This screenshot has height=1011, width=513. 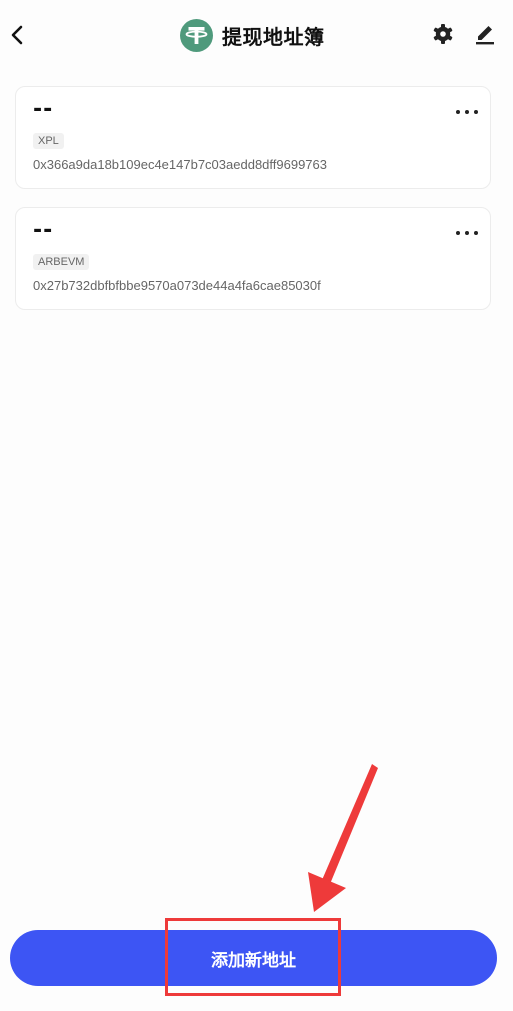 I want to click on title-group: 提现地址簿, so click(x=252, y=35).